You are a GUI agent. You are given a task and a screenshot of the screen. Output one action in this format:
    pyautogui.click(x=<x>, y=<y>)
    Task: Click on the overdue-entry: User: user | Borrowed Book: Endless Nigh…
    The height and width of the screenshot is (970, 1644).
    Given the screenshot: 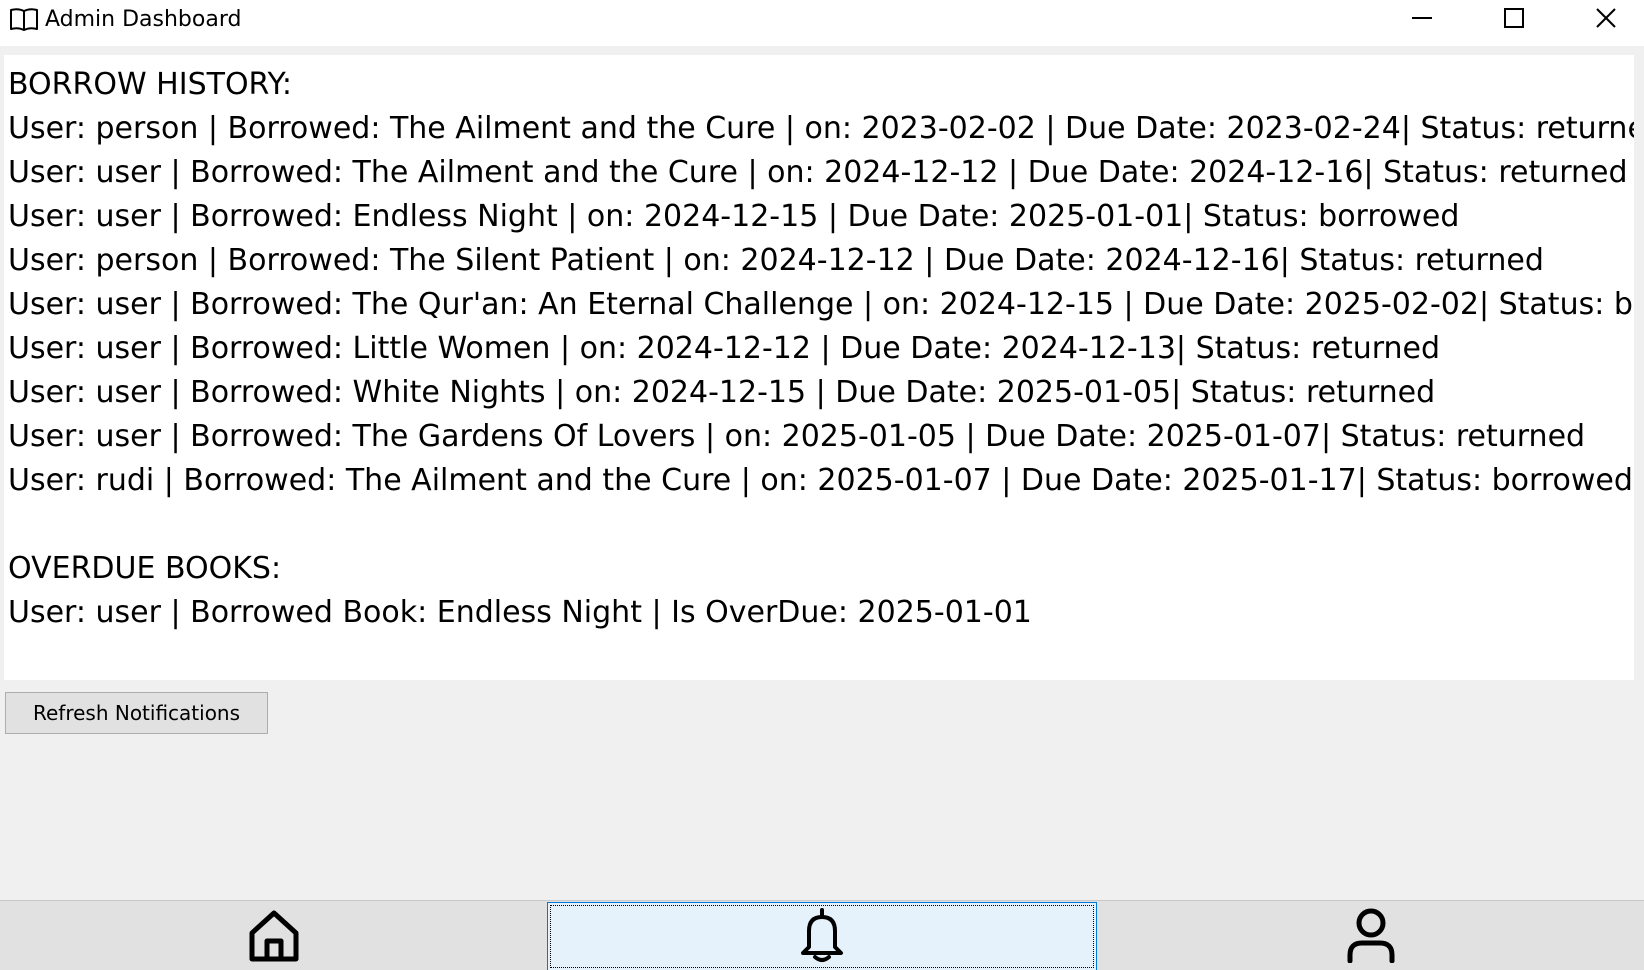 What is the action you would take?
    pyautogui.click(x=520, y=612)
    